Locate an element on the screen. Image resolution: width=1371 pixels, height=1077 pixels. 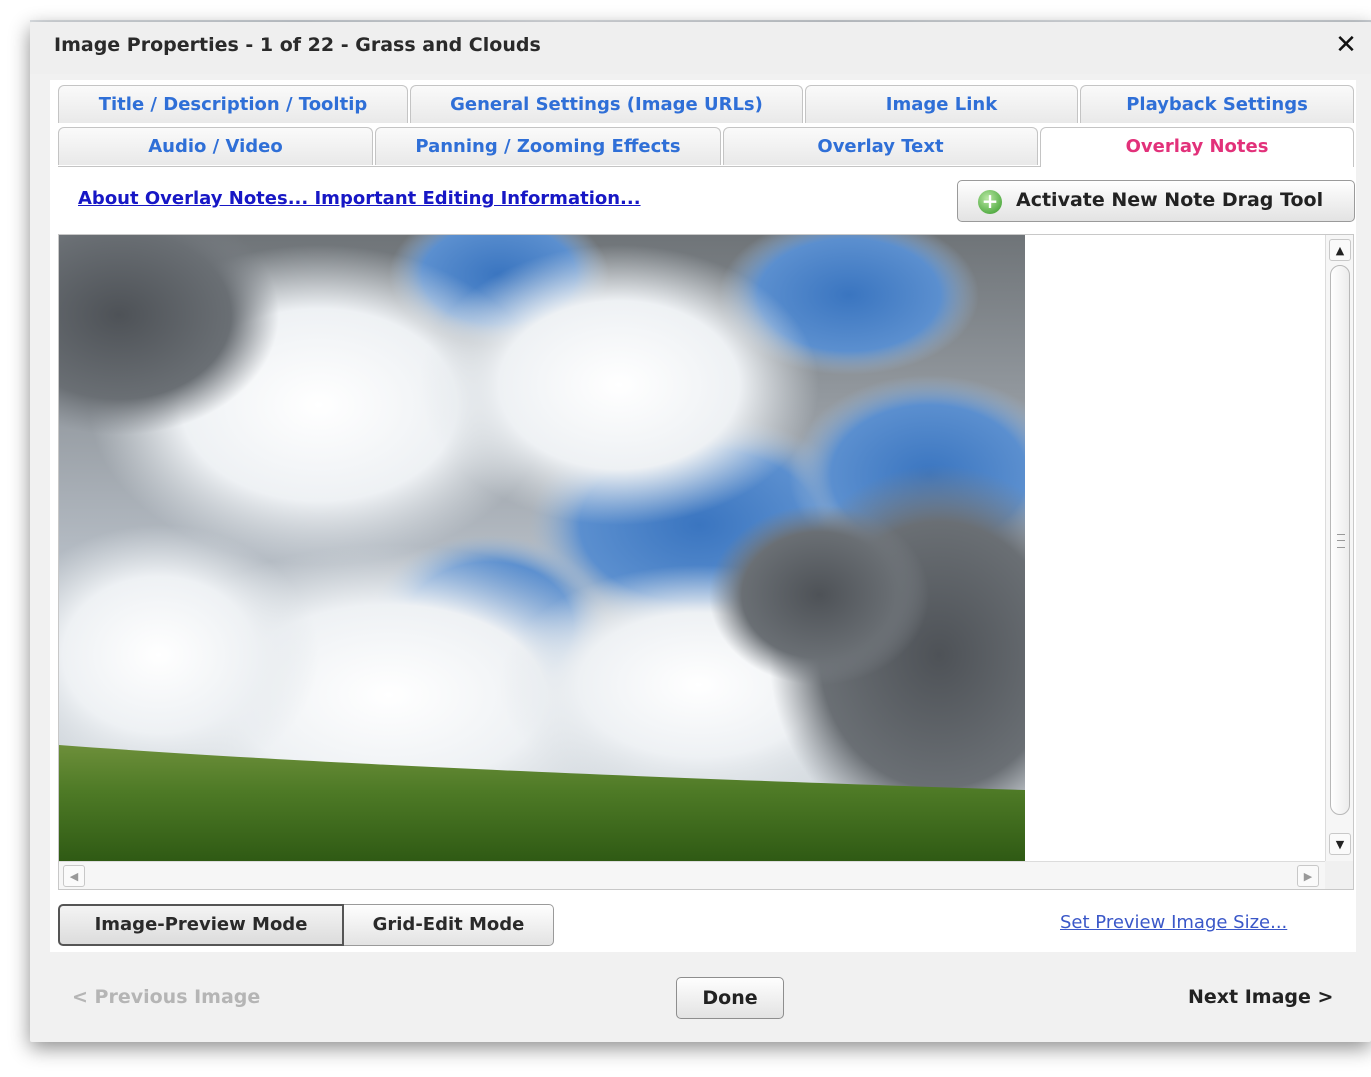
vertical-scroll-thumb is located at coordinates (1340, 540).